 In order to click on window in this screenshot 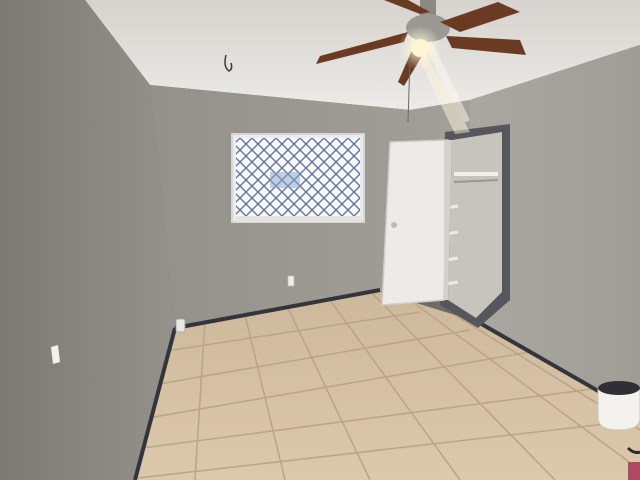, I will do `click(298, 178)`.